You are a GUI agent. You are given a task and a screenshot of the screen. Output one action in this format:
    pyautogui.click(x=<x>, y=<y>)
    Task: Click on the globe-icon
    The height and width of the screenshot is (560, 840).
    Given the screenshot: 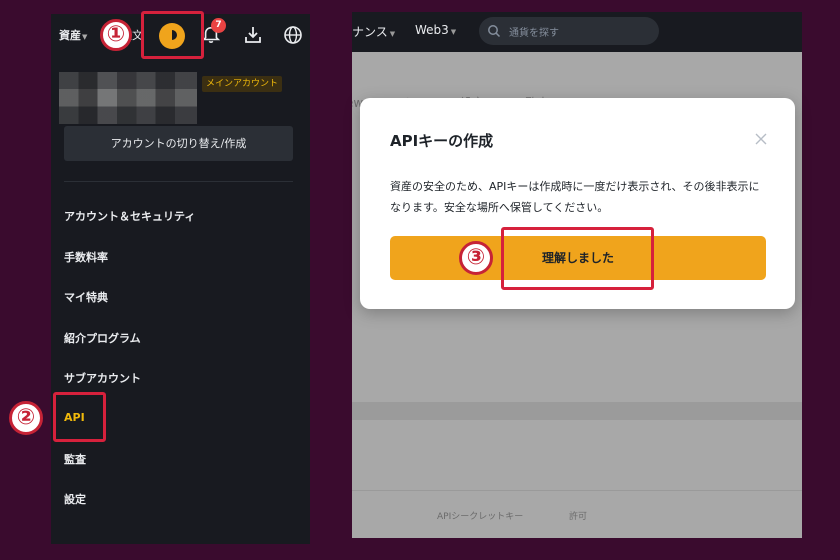 What is the action you would take?
    pyautogui.click(x=293, y=35)
    